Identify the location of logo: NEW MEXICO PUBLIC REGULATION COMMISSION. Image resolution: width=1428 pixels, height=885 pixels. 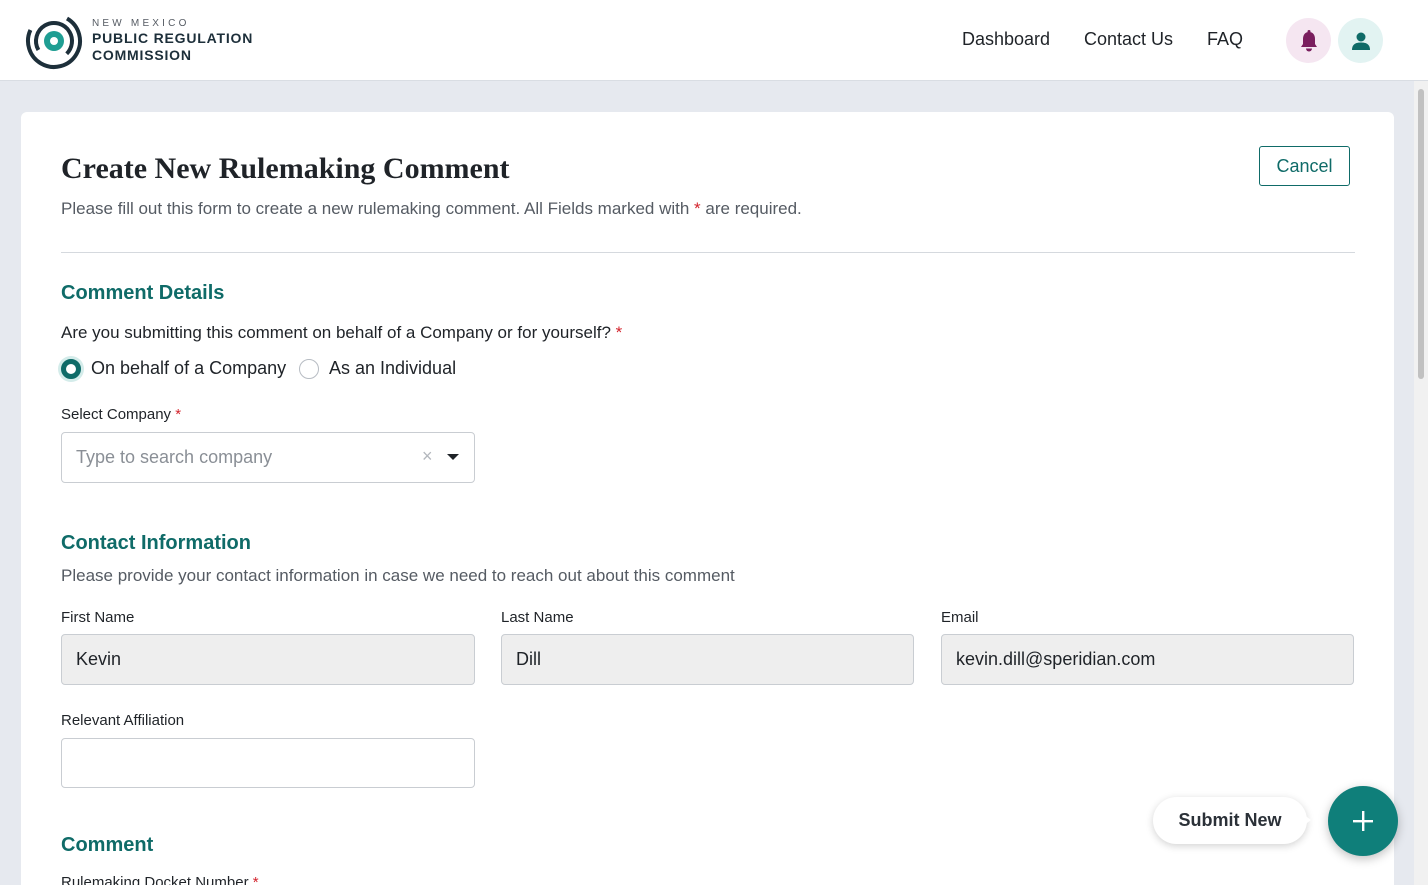
(144, 41).